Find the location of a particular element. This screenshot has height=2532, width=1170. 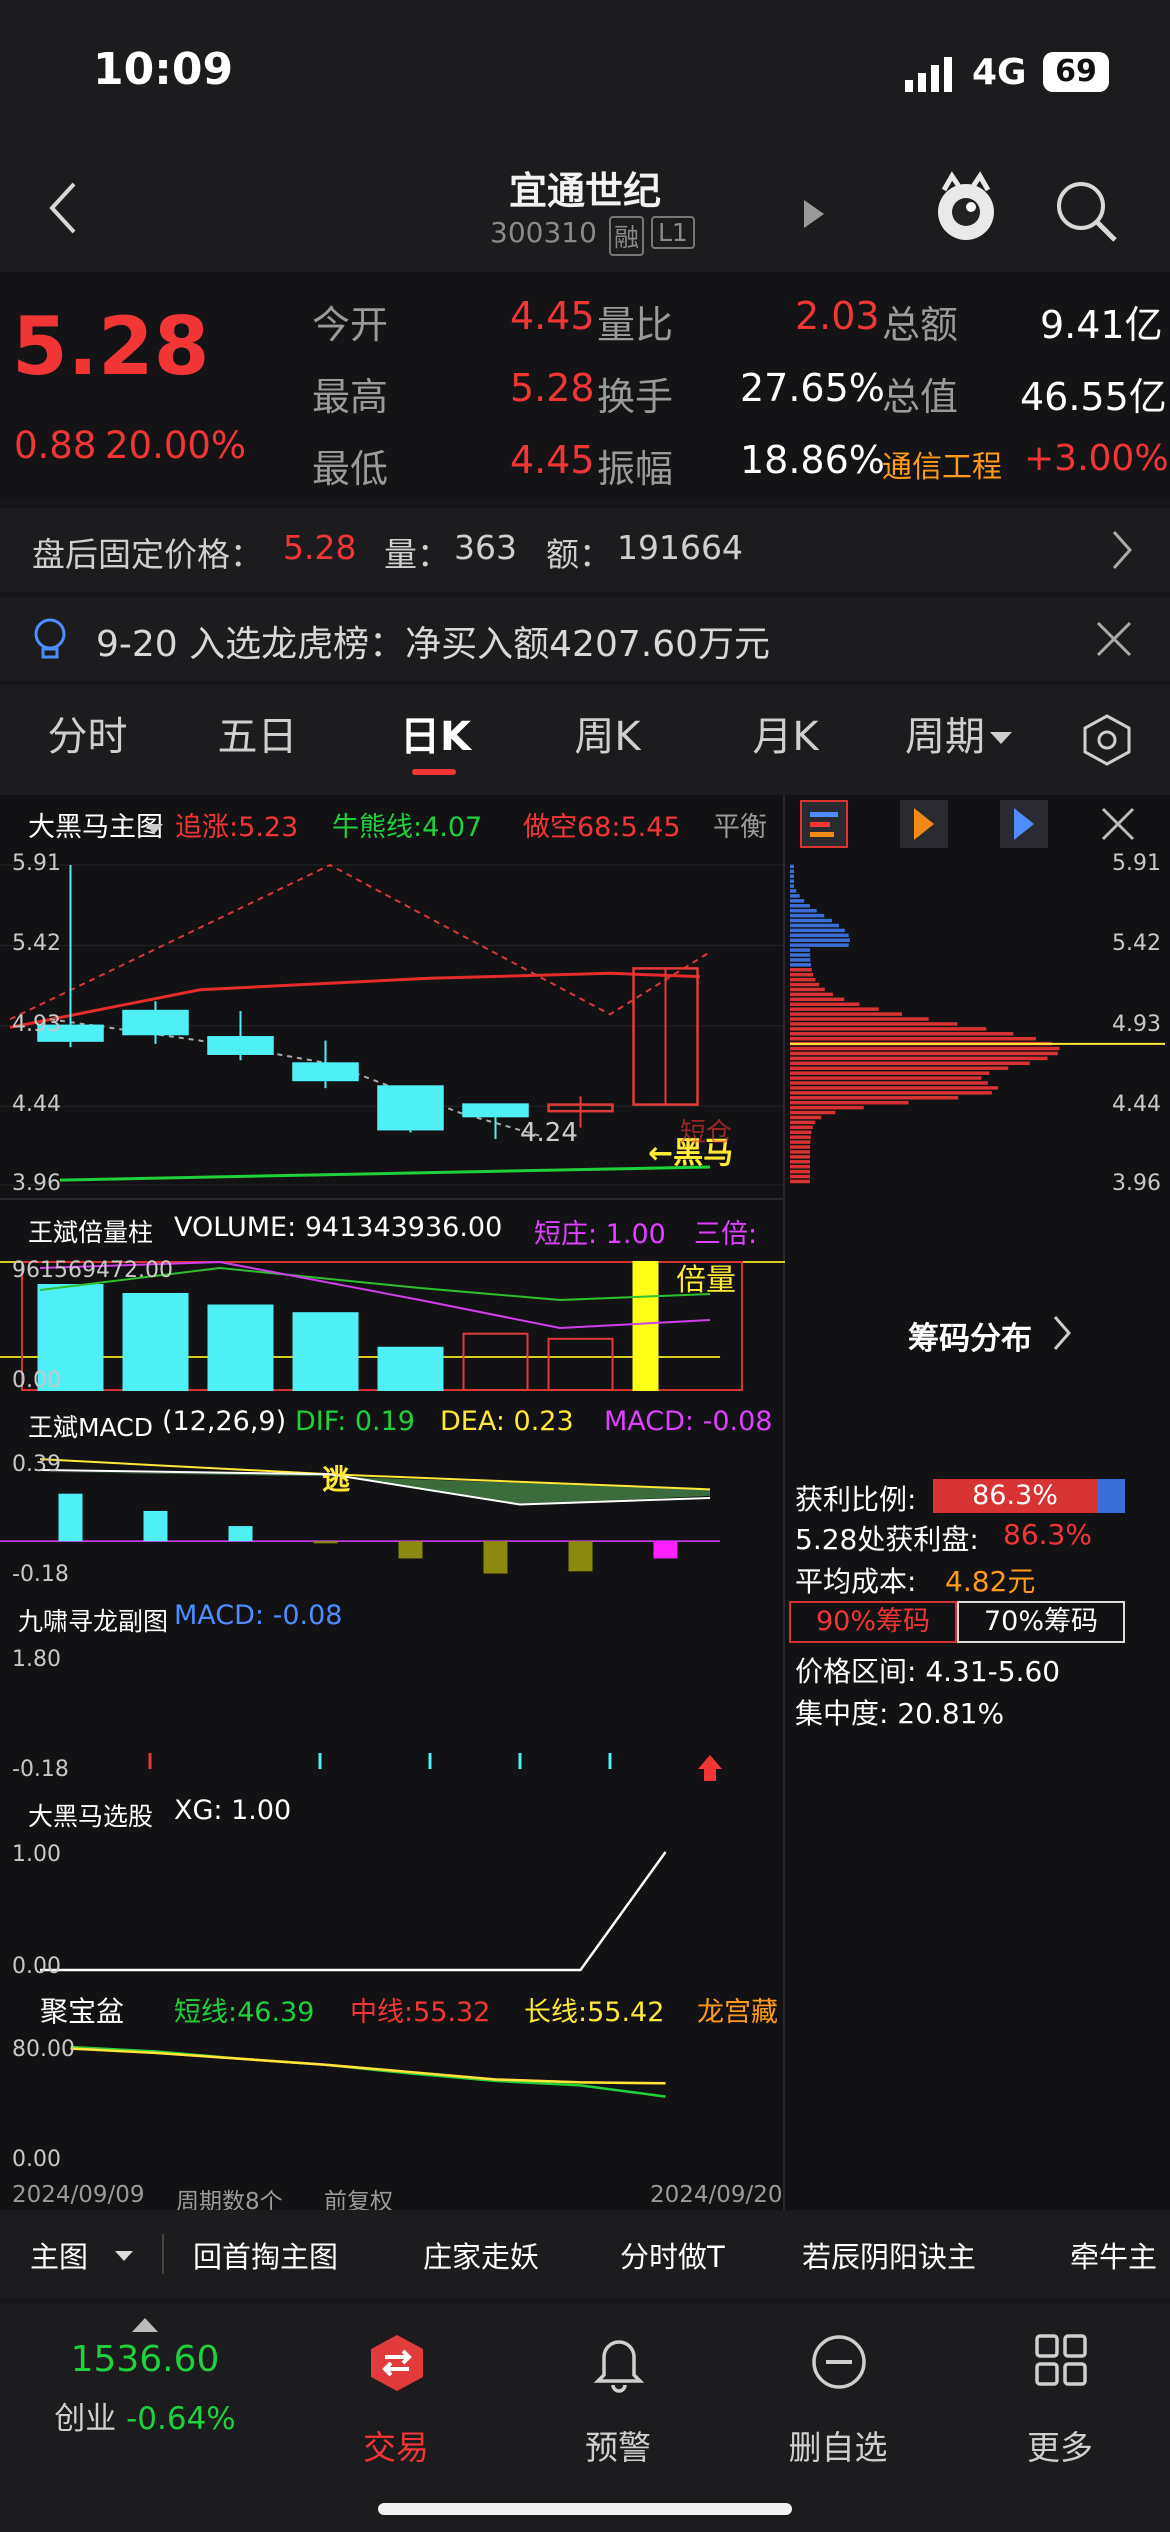

xg-chart is located at coordinates (353, 1911).